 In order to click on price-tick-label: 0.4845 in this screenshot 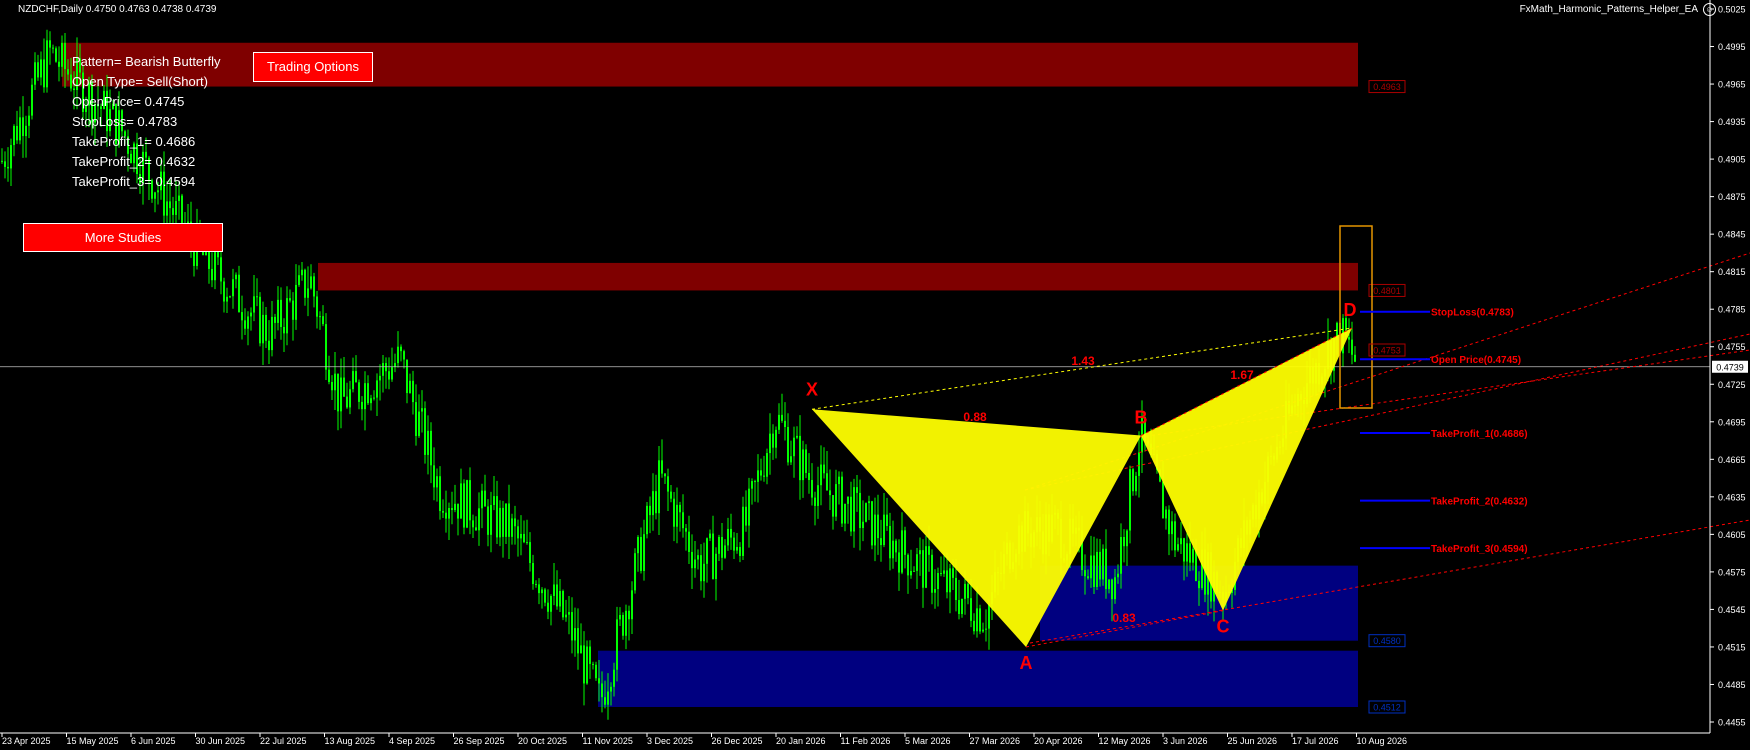, I will do `click(1732, 235)`.